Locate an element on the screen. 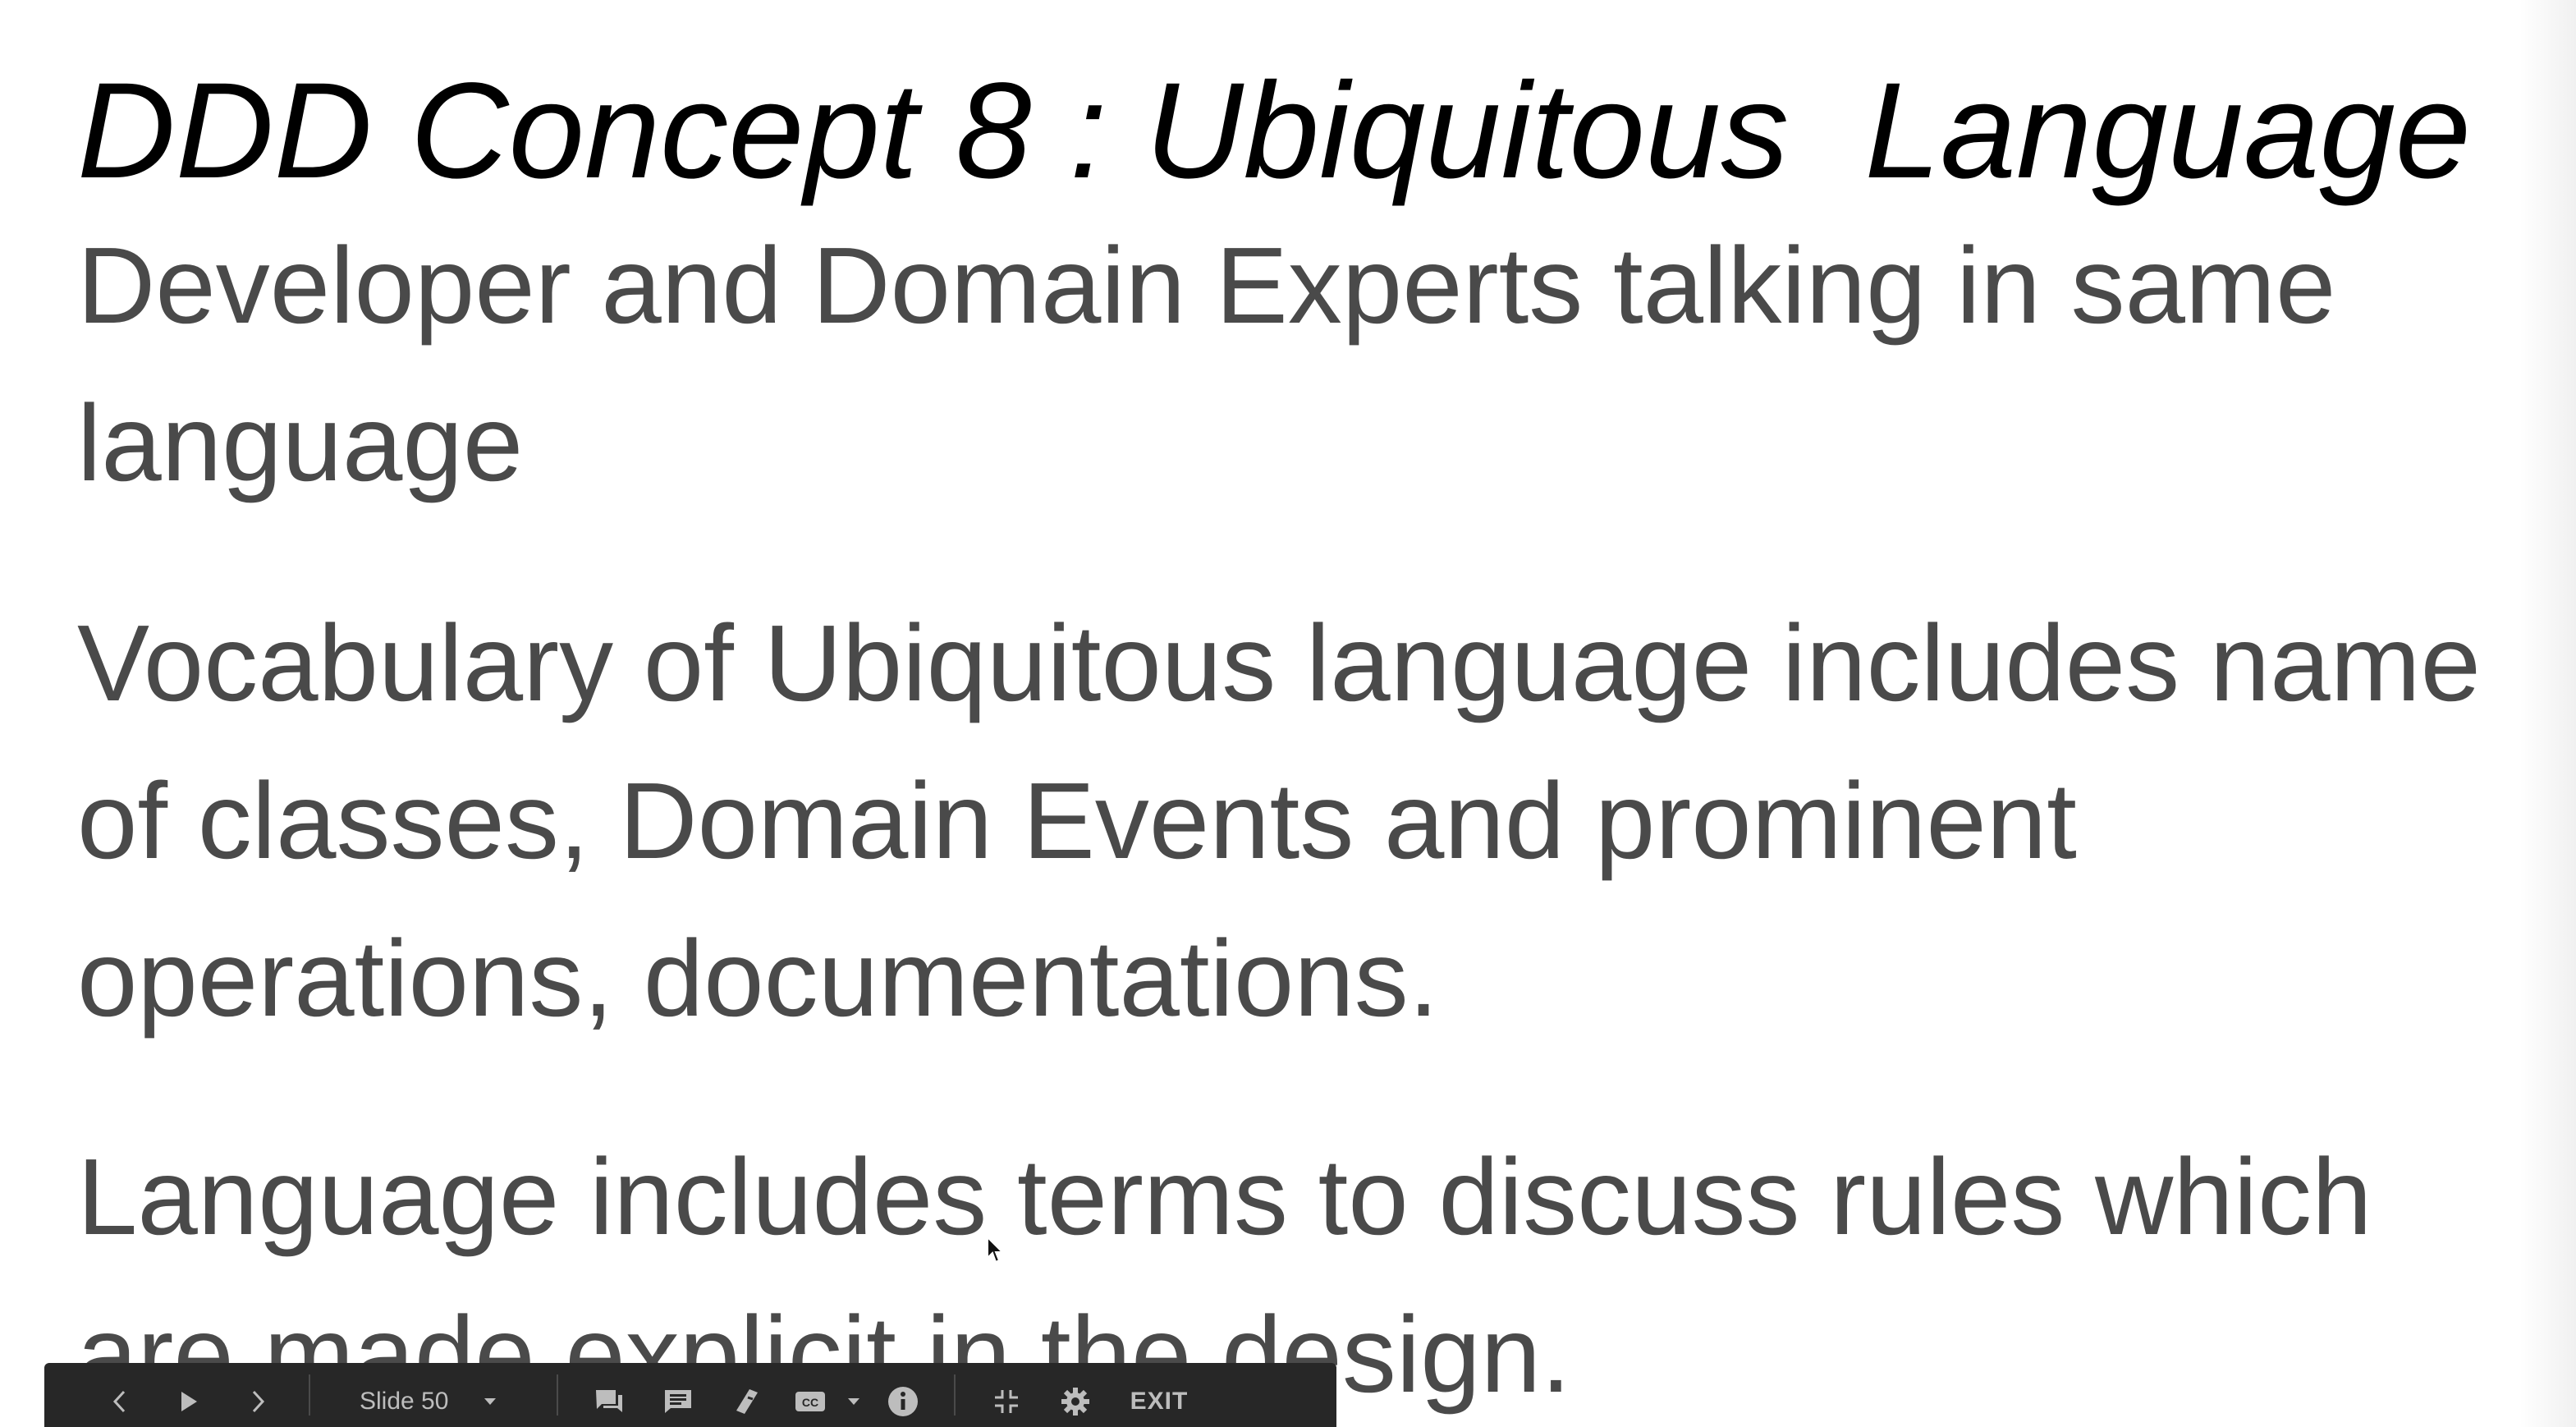 The width and height of the screenshot is (2576, 1427). chevron-right-icon is located at coordinates (257, 1402).